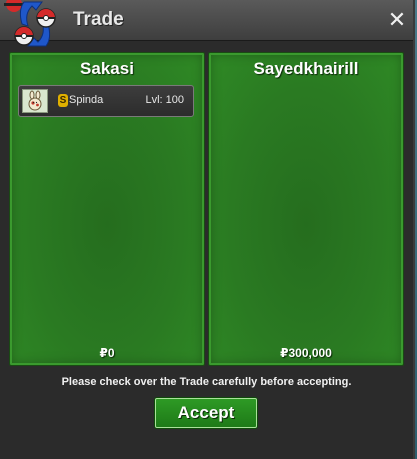  I want to click on money-offer-right: ₽300,000, so click(306, 353).